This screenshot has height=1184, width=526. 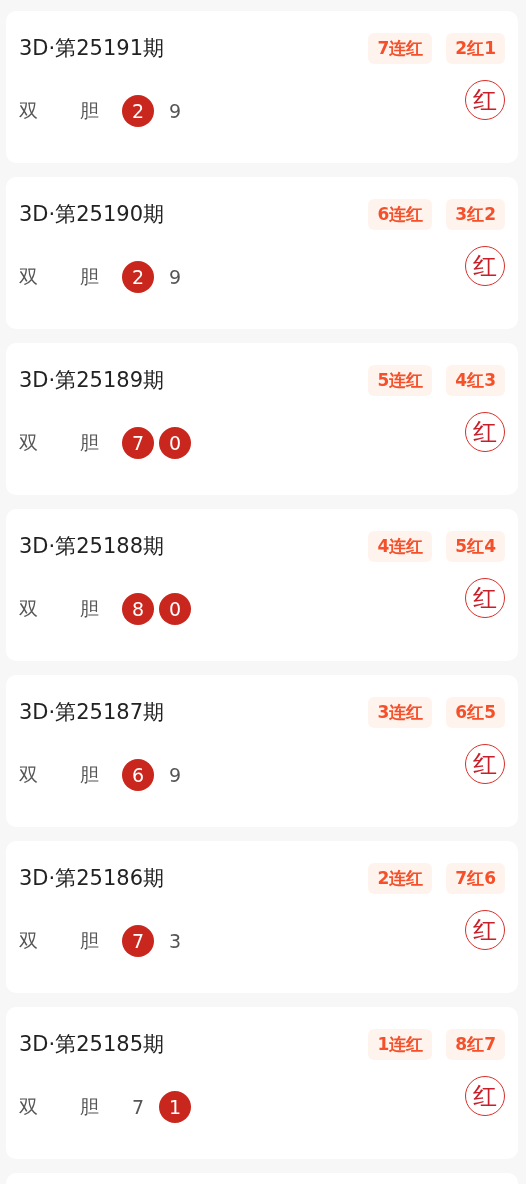 What do you see at coordinates (175, 1107) in the screenshot?
I see `hit-number-ball: 1` at bounding box center [175, 1107].